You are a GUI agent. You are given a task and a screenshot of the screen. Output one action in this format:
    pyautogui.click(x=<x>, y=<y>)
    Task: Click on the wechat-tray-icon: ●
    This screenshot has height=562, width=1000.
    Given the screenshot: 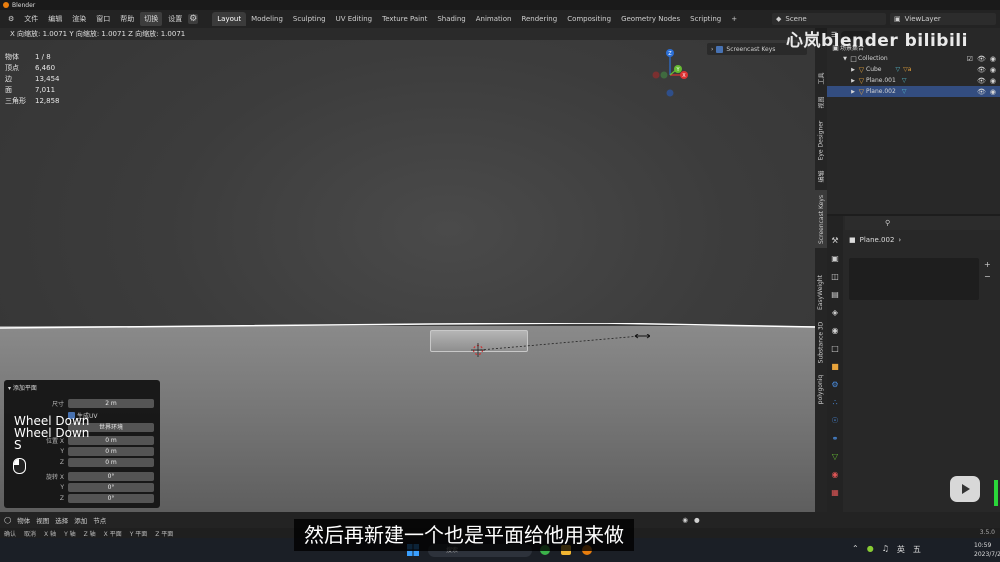 What is the action you would take?
    pyautogui.click(x=870, y=549)
    